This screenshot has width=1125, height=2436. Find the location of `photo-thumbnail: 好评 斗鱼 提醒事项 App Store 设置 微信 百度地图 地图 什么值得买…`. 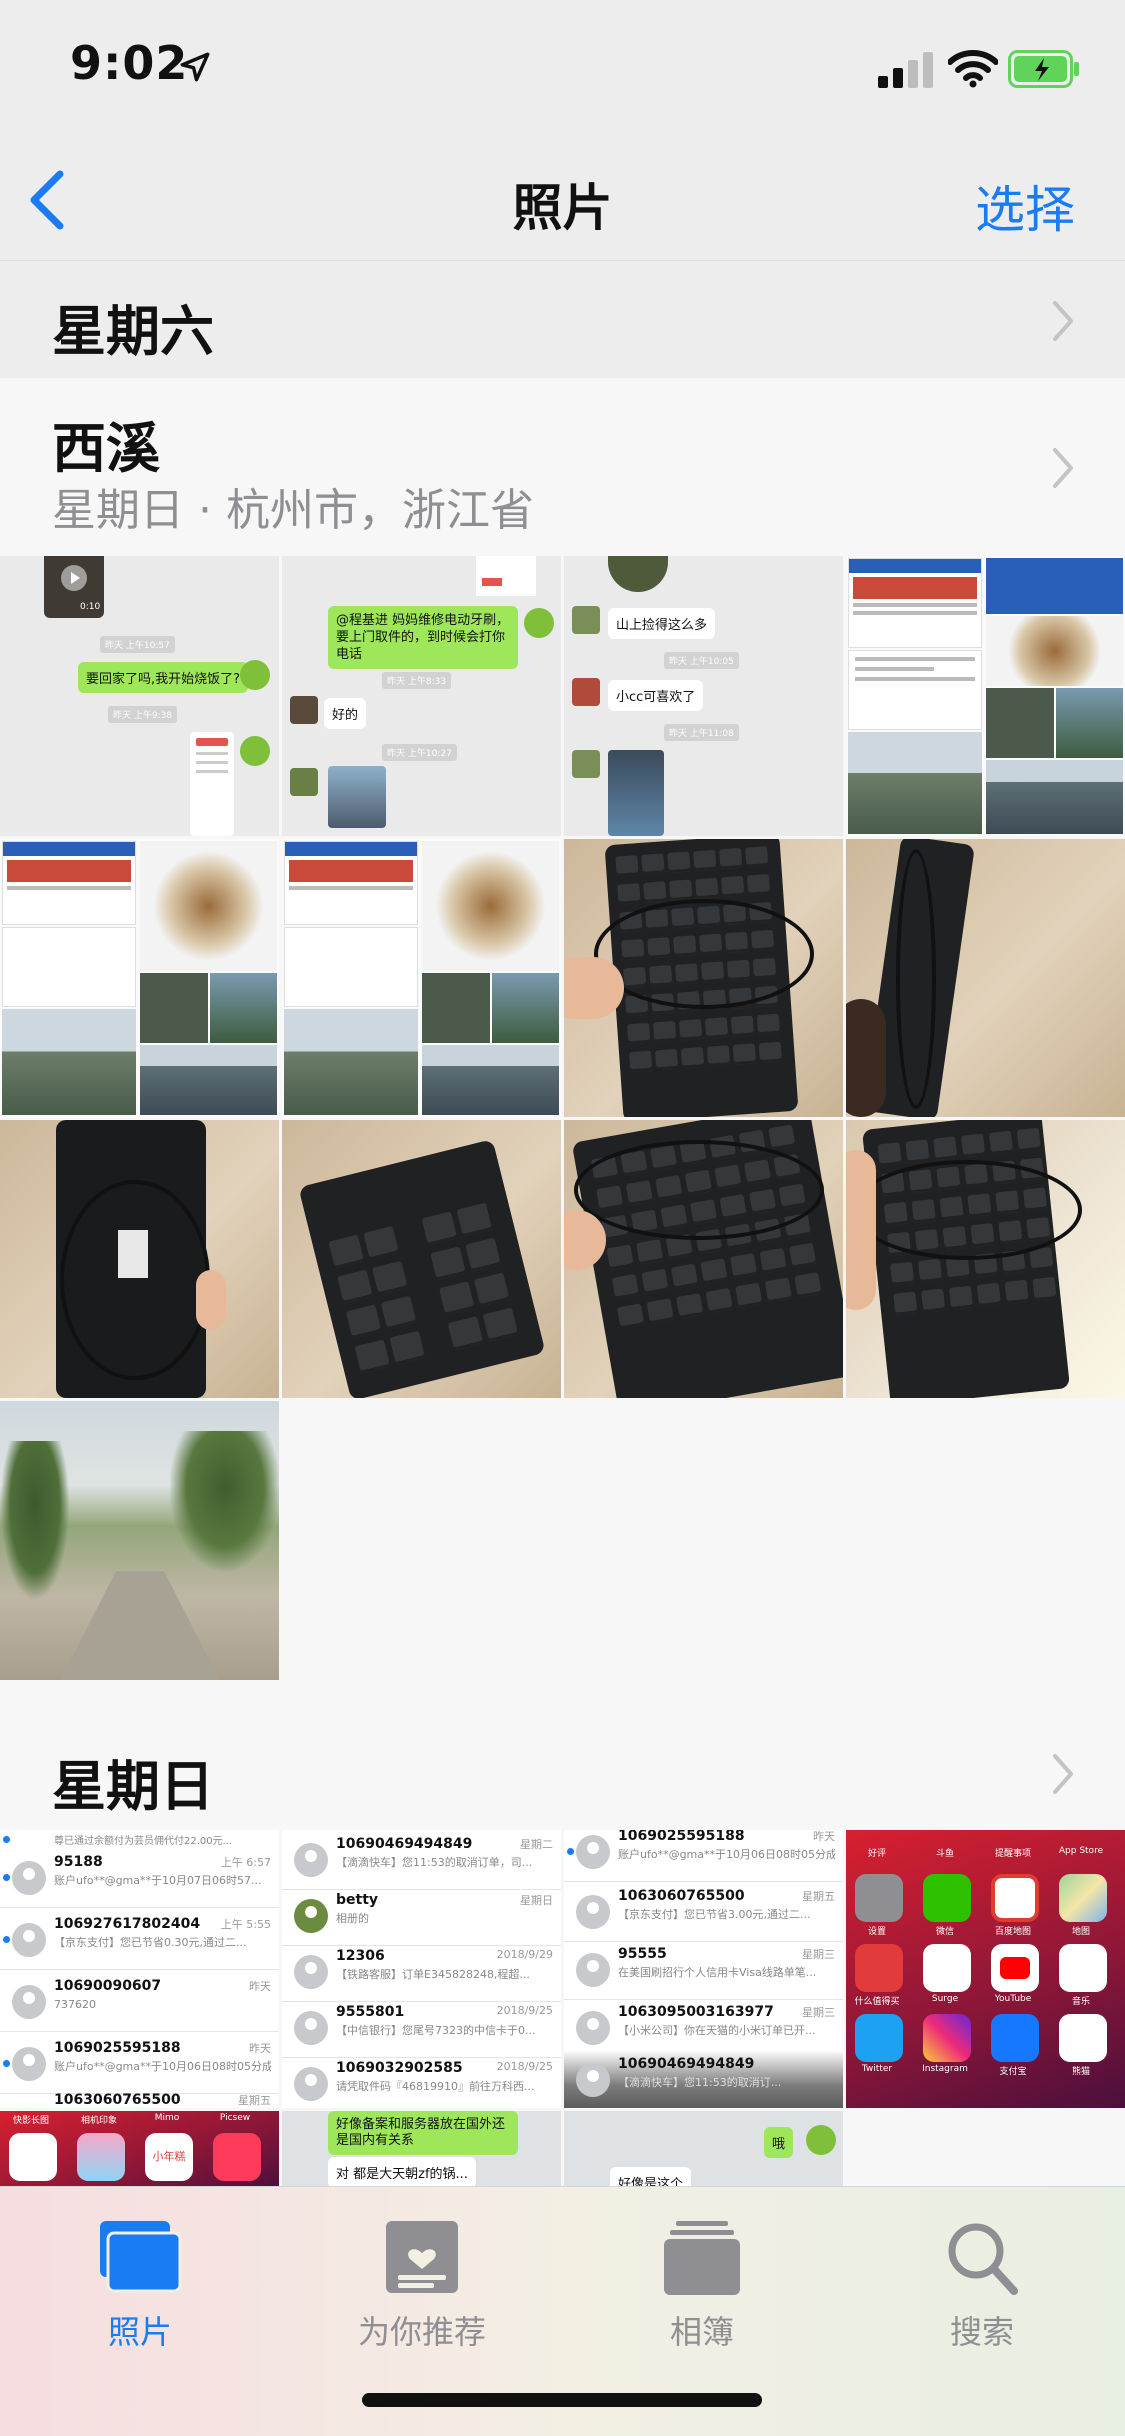

photo-thumbnail: 好评 斗鱼 提醒事项 App Store 设置 微信 百度地图 地图 什么值得买… is located at coordinates (985, 1969).